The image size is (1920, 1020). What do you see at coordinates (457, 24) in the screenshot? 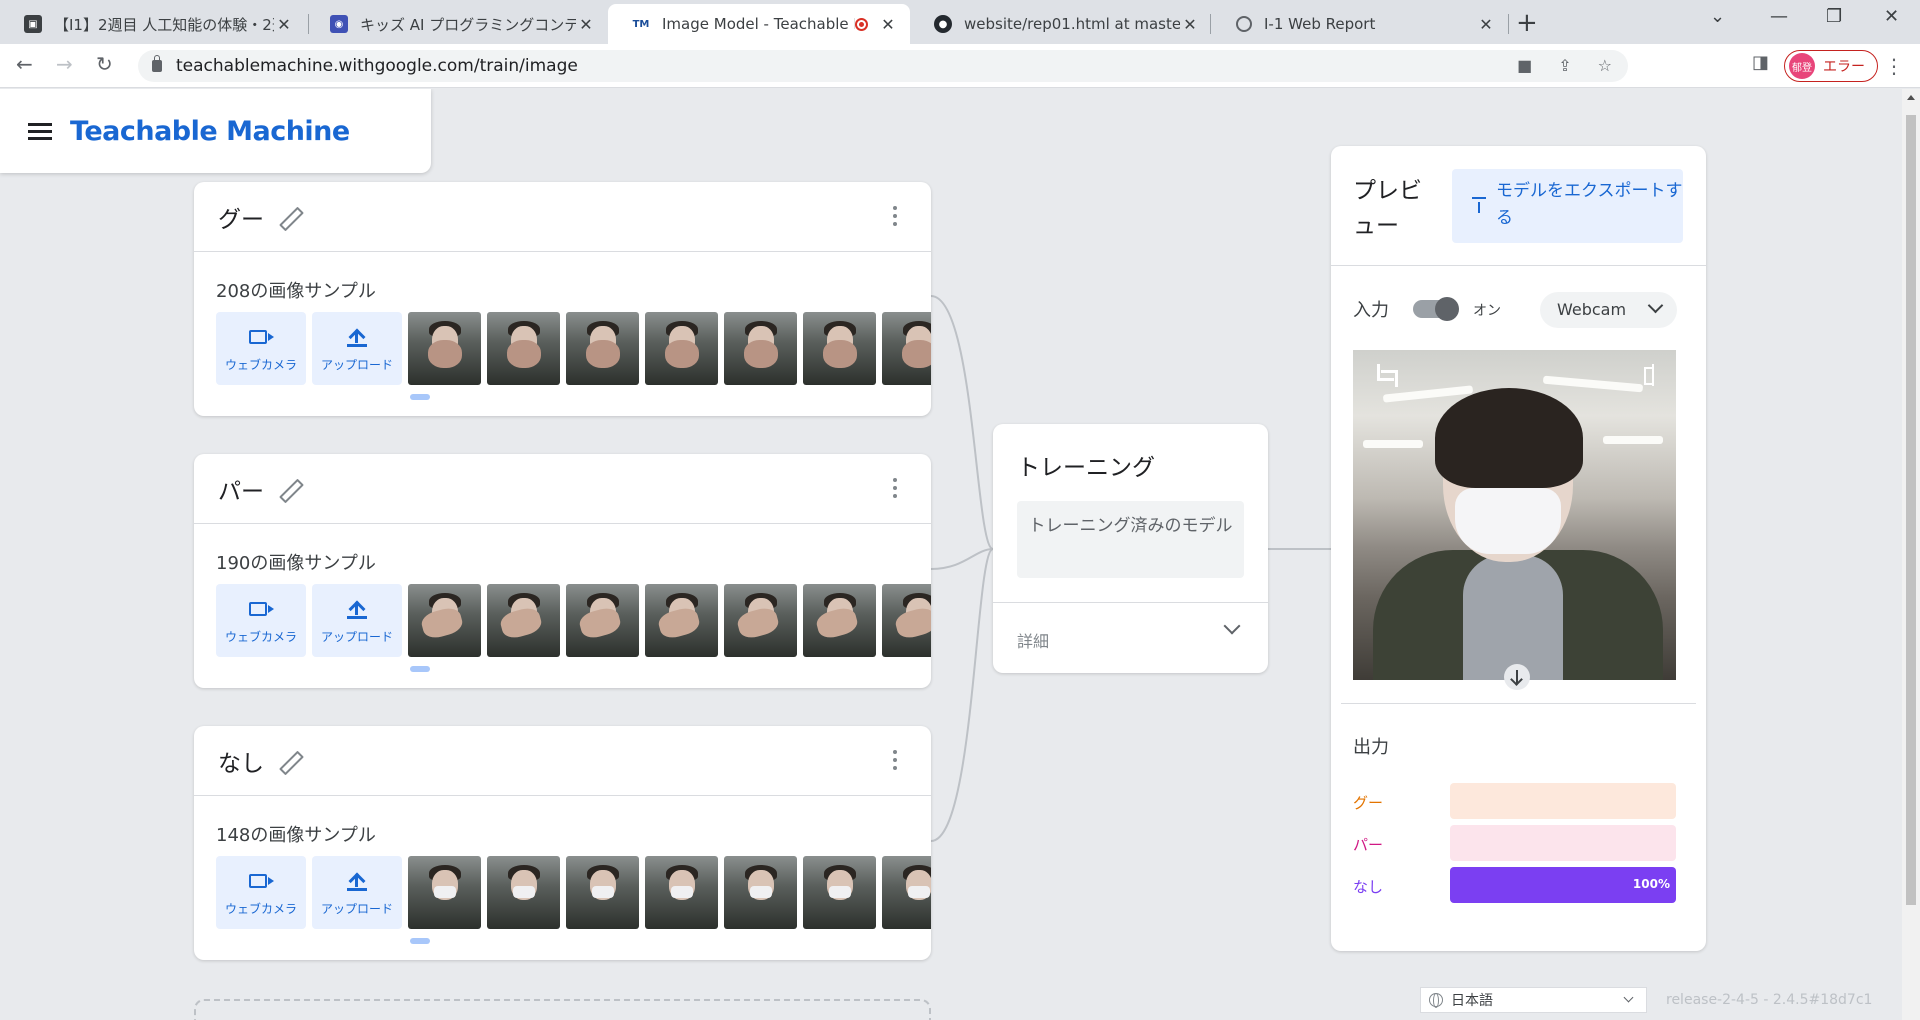
I see `browser-tab-2: ◉ キッズ AI プログラミングコンテスト ✕` at bounding box center [457, 24].